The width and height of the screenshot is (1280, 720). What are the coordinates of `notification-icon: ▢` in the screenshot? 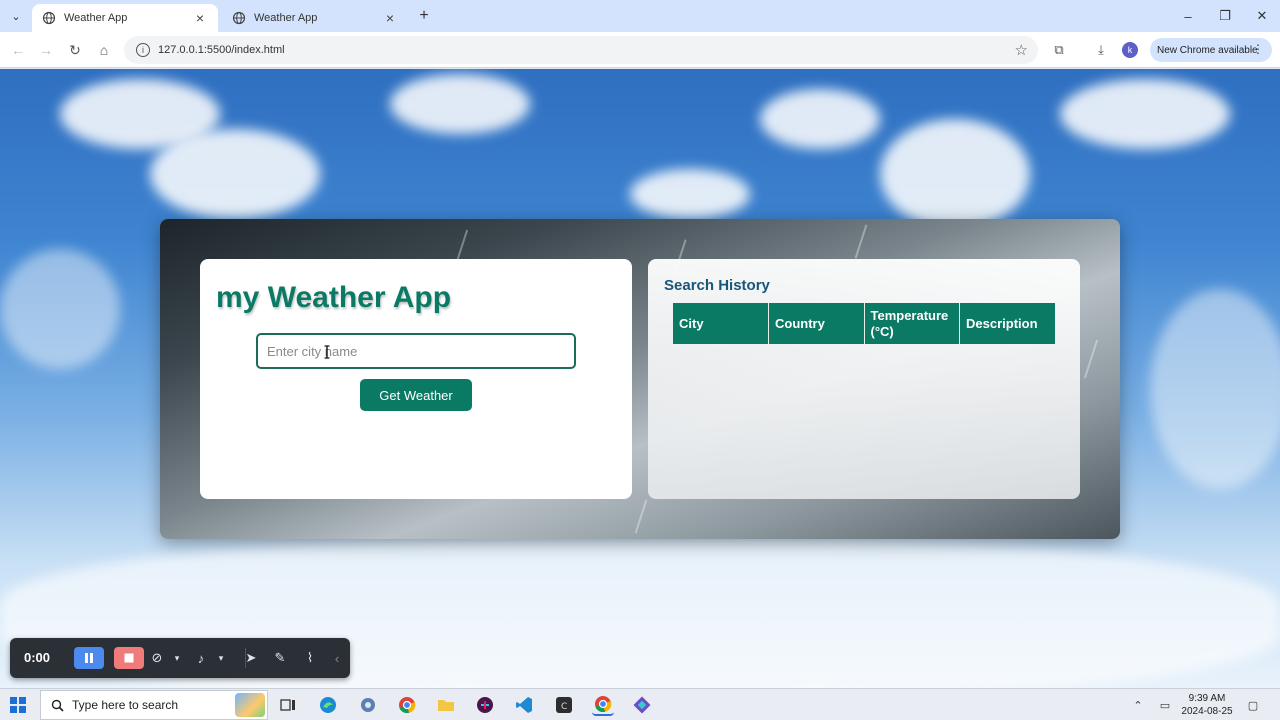 It's located at (1253, 705).